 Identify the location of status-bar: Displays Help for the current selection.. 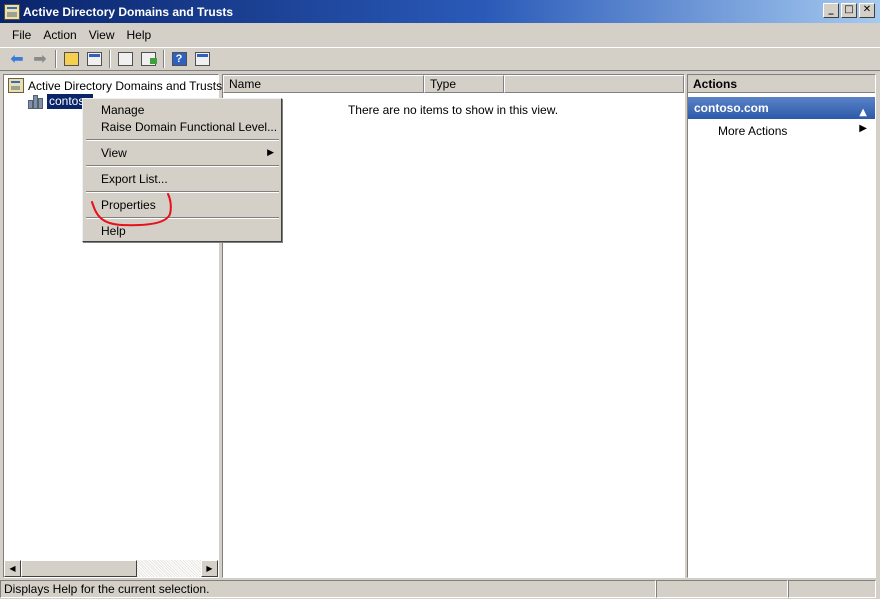
(440, 589).